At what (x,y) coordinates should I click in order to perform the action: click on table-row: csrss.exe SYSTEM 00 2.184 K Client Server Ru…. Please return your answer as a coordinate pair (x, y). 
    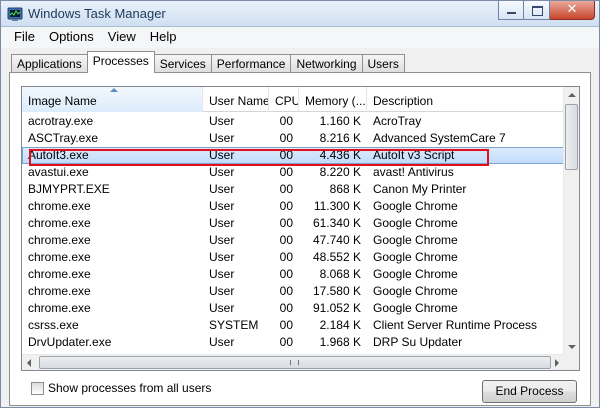
    Looking at the image, I should click on (293, 325).